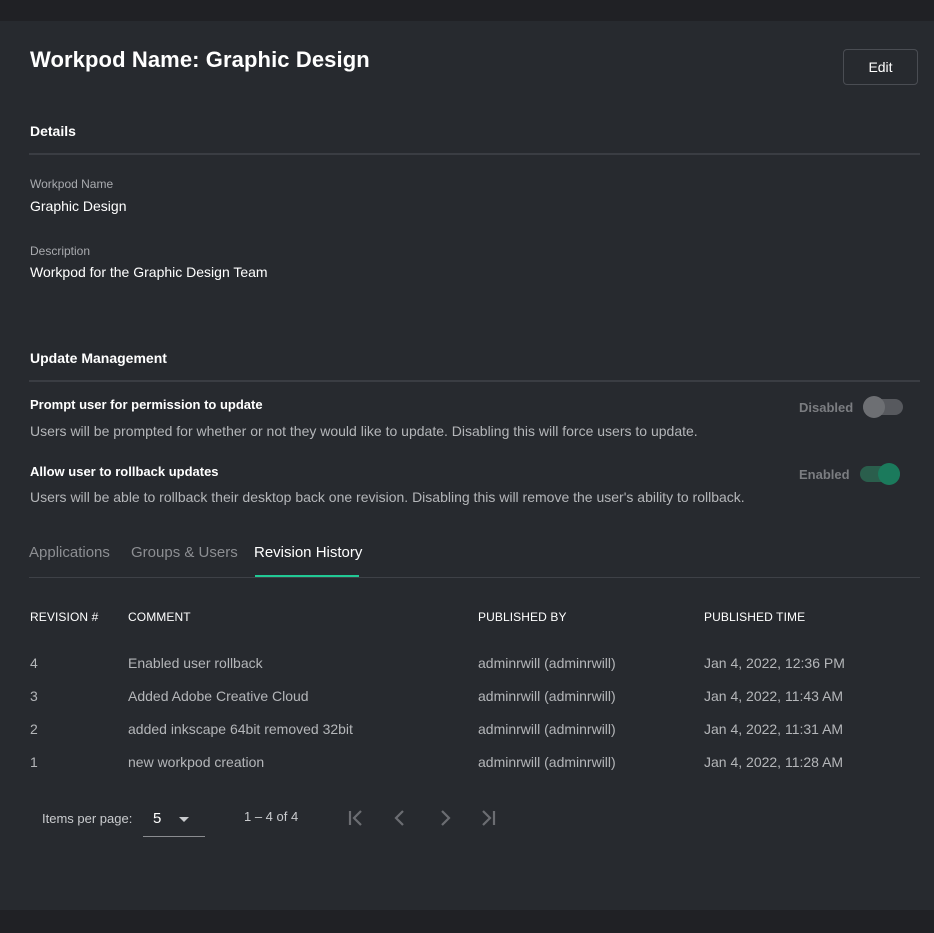  What do you see at coordinates (34, 762) in the screenshot?
I see `cell-revision: 1` at bounding box center [34, 762].